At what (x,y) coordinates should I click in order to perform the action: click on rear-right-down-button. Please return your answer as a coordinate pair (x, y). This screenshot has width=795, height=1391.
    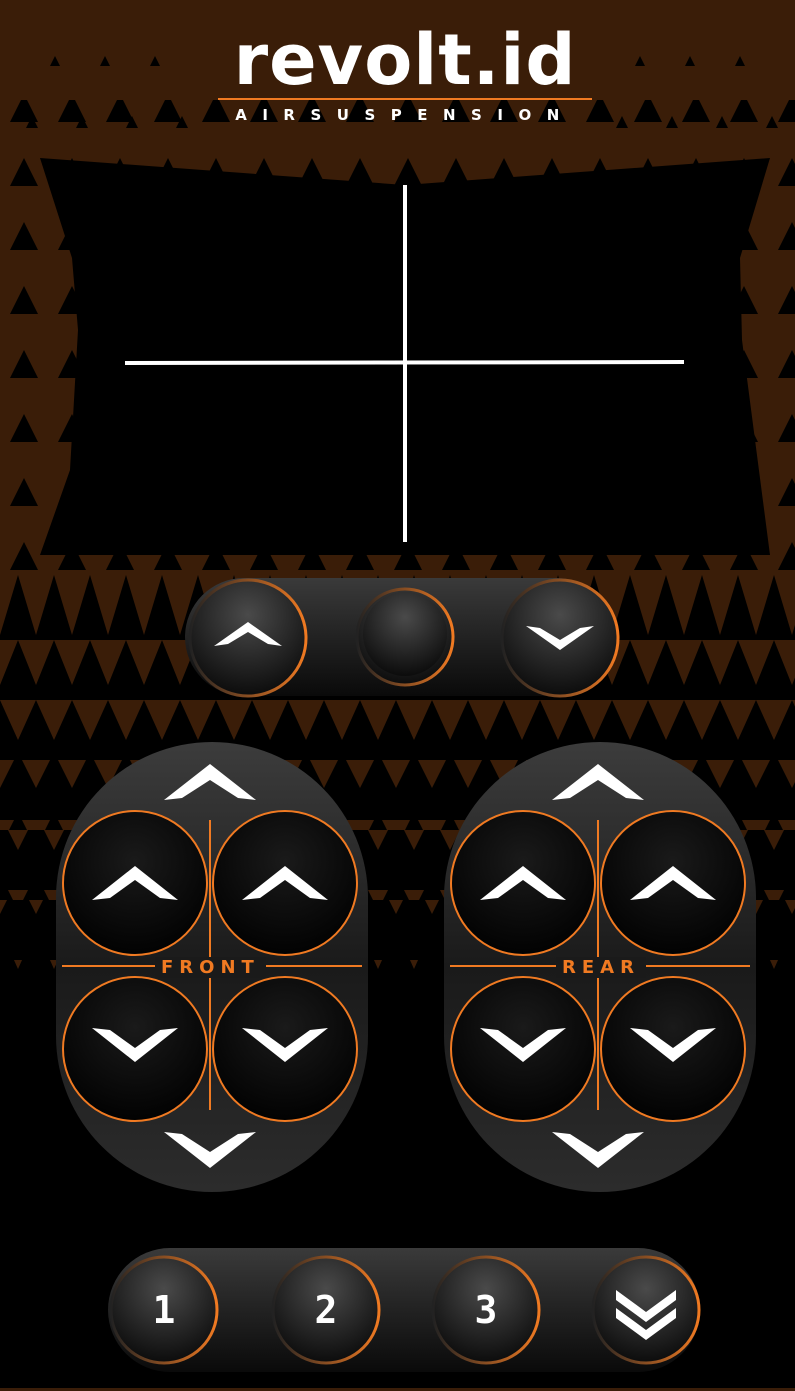
    Looking at the image, I should click on (673, 1049).